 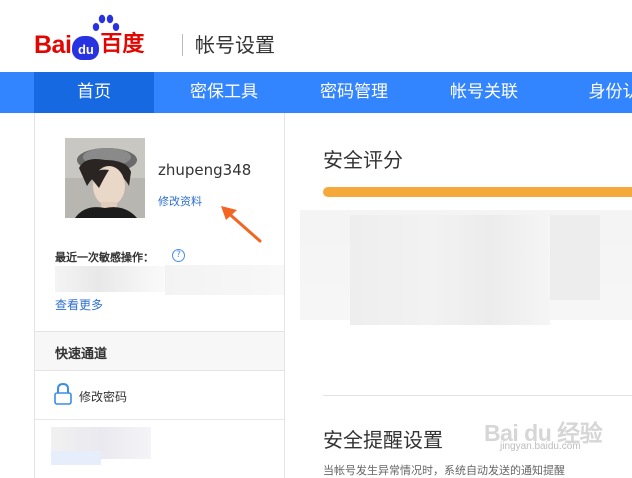 What do you see at coordinates (182, 45) in the screenshot?
I see `header-separator` at bounding box center [182, 45].